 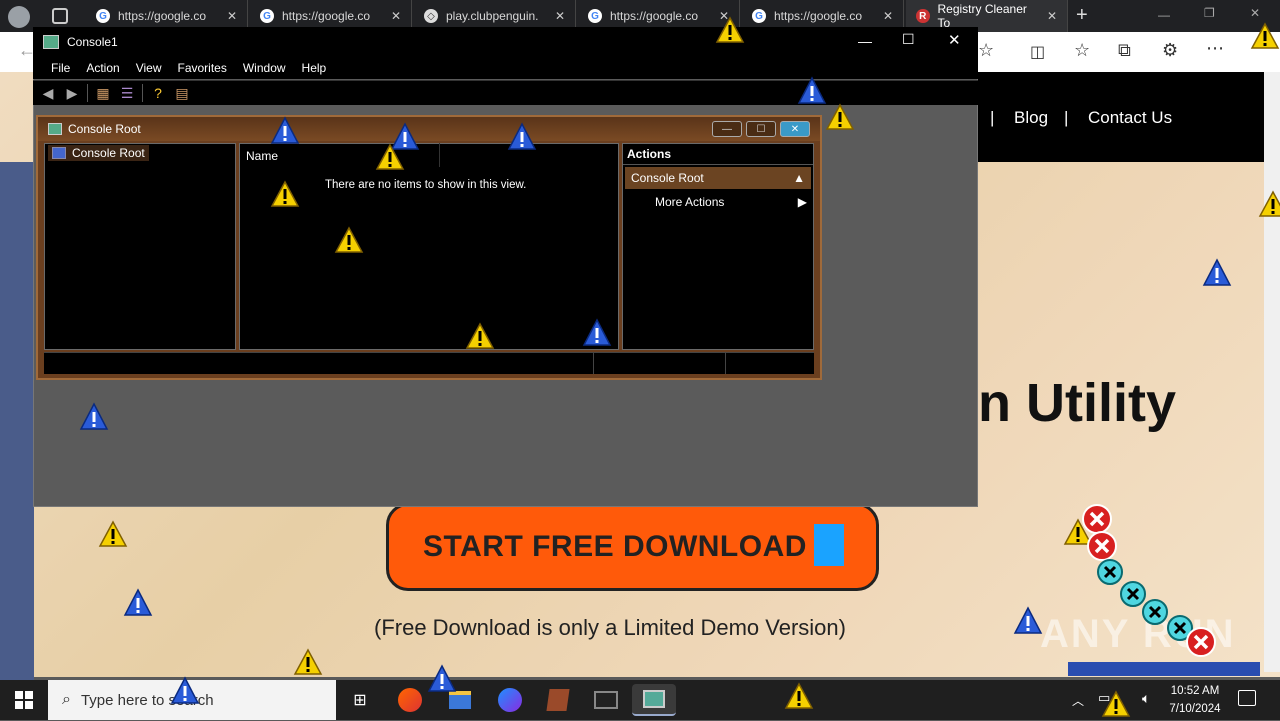 What do you see at coordinates (761, 129) in the screenshot?
I see `inner-restore-button: ☐` at bounding box center [761, 129].